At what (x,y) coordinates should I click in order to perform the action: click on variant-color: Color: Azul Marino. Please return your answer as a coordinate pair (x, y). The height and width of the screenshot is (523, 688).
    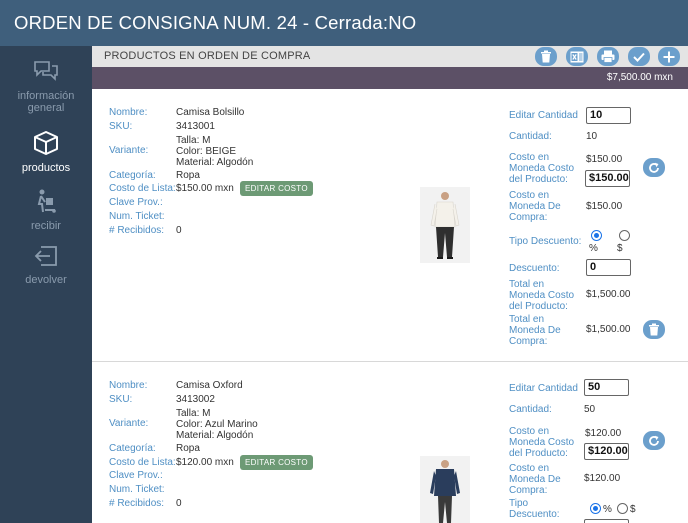
    Looking at the image, I should click on (217, 424).